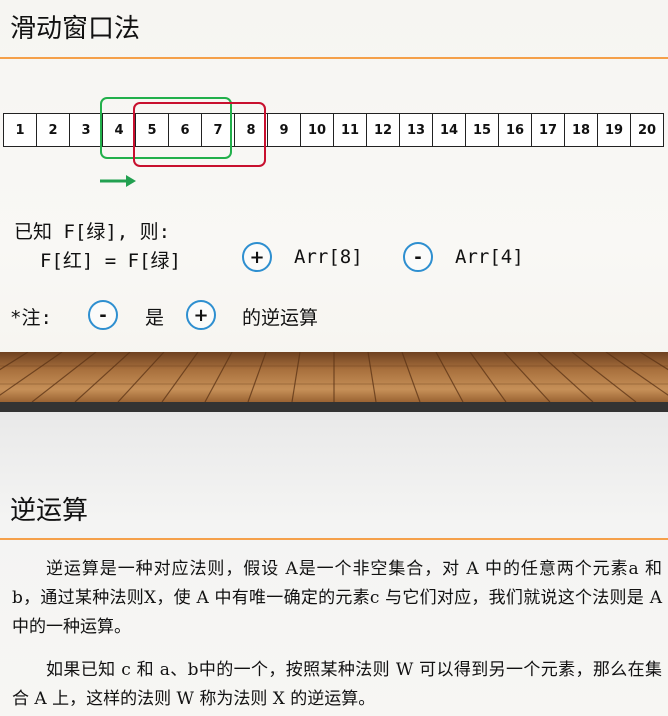  I want to click on array-cell: 12, so click(383, 130).